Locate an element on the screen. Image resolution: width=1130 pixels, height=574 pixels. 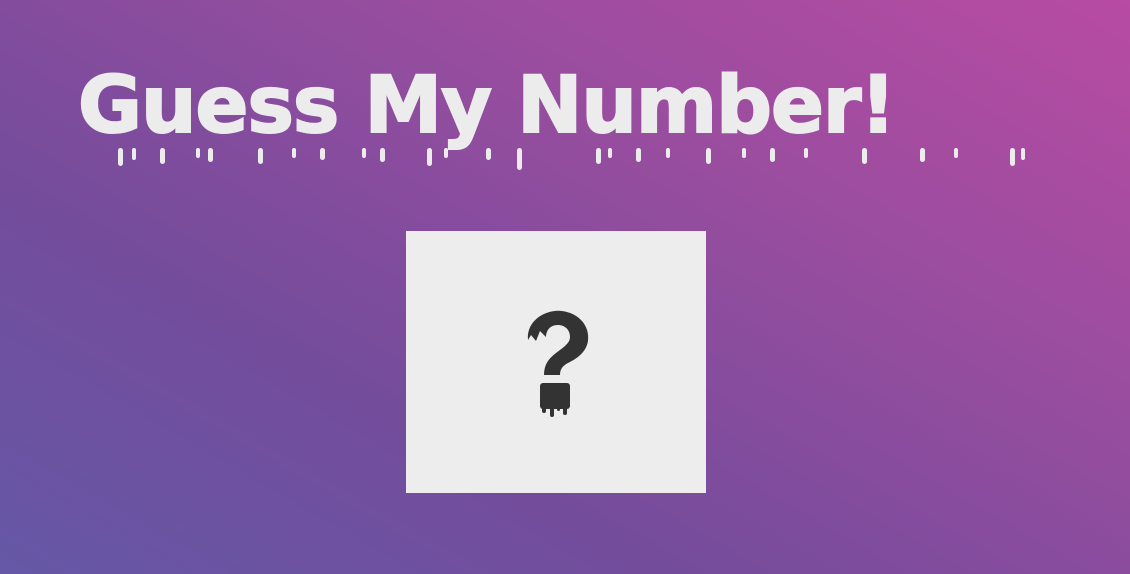
page-title: Guess My Number! is located at coordinates (487, 106).